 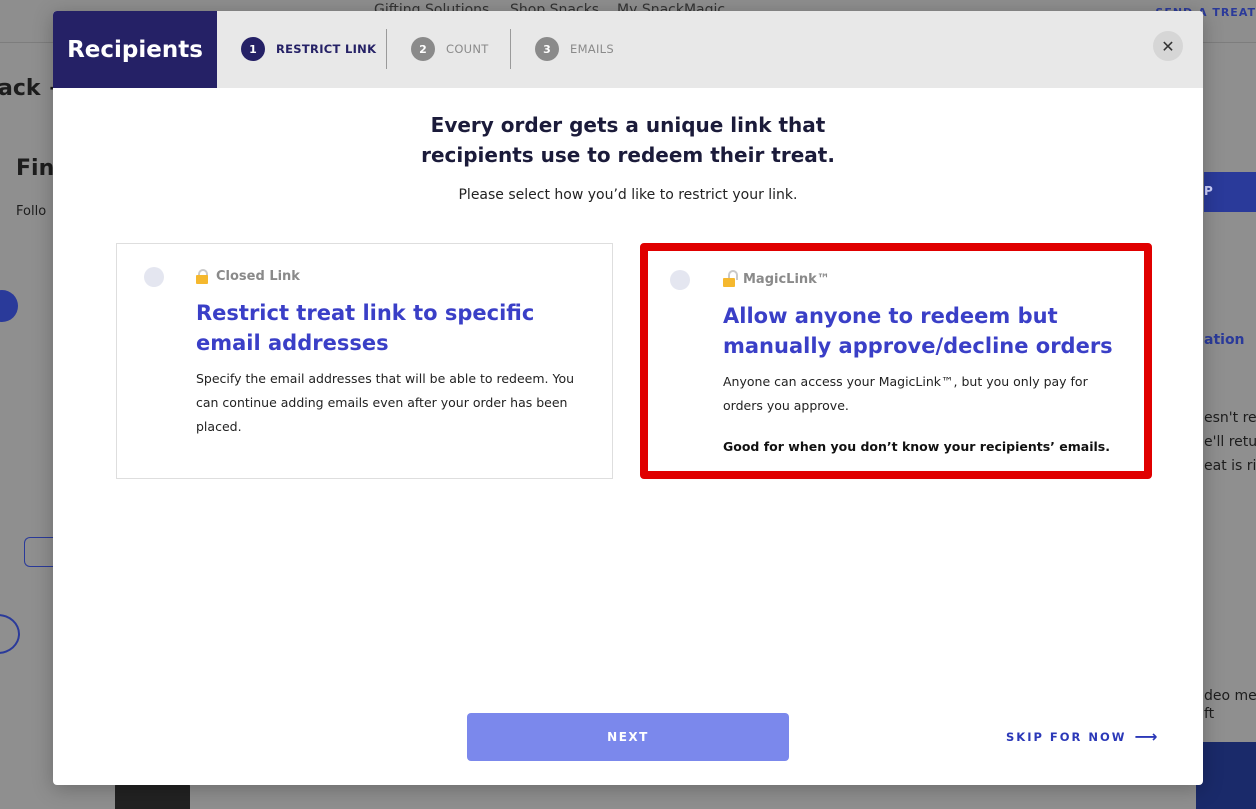 I want to click on step-number: 2, so click(x=423, y=49).